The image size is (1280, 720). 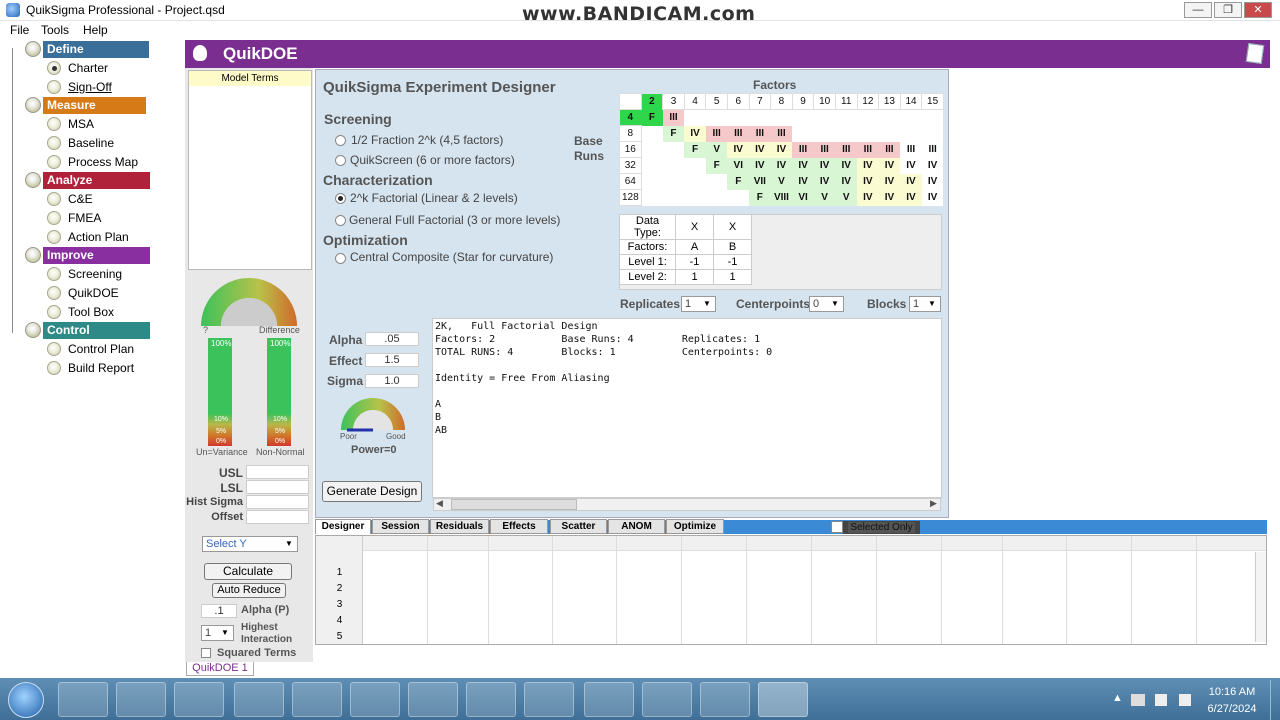 What do you see at coordinates (83, 699) in the screenshot?
I see `internet-explorer-icon` at bounding box center [83, 699].